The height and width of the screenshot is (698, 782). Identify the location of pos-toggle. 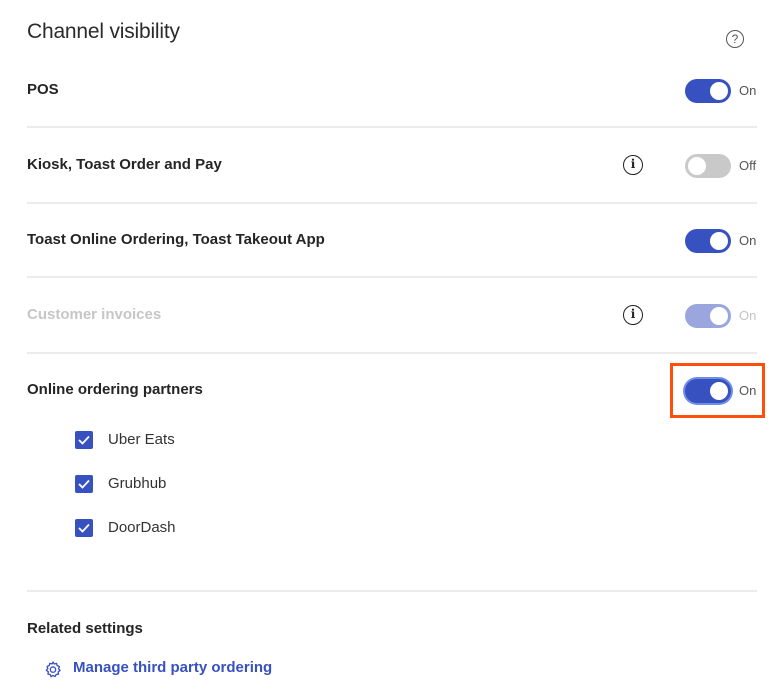
(708, 91).